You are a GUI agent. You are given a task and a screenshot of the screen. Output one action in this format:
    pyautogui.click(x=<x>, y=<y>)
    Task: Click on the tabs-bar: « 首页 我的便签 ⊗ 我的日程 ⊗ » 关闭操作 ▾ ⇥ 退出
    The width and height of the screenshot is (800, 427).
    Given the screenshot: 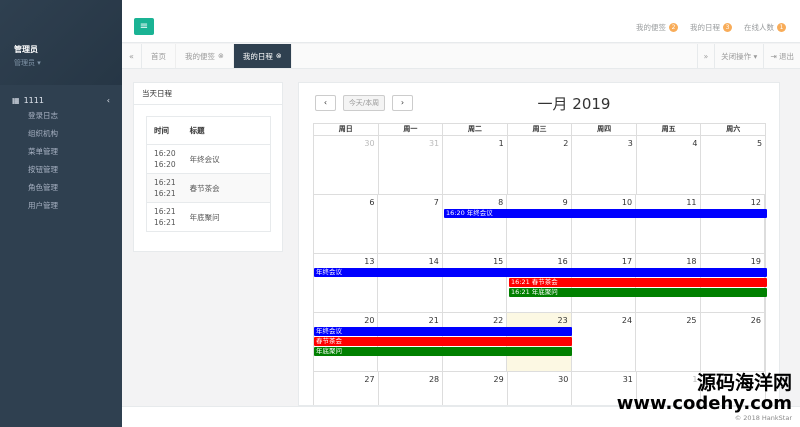 What is the action you would take?
    pyautogui.click(x=461, y=56)
    